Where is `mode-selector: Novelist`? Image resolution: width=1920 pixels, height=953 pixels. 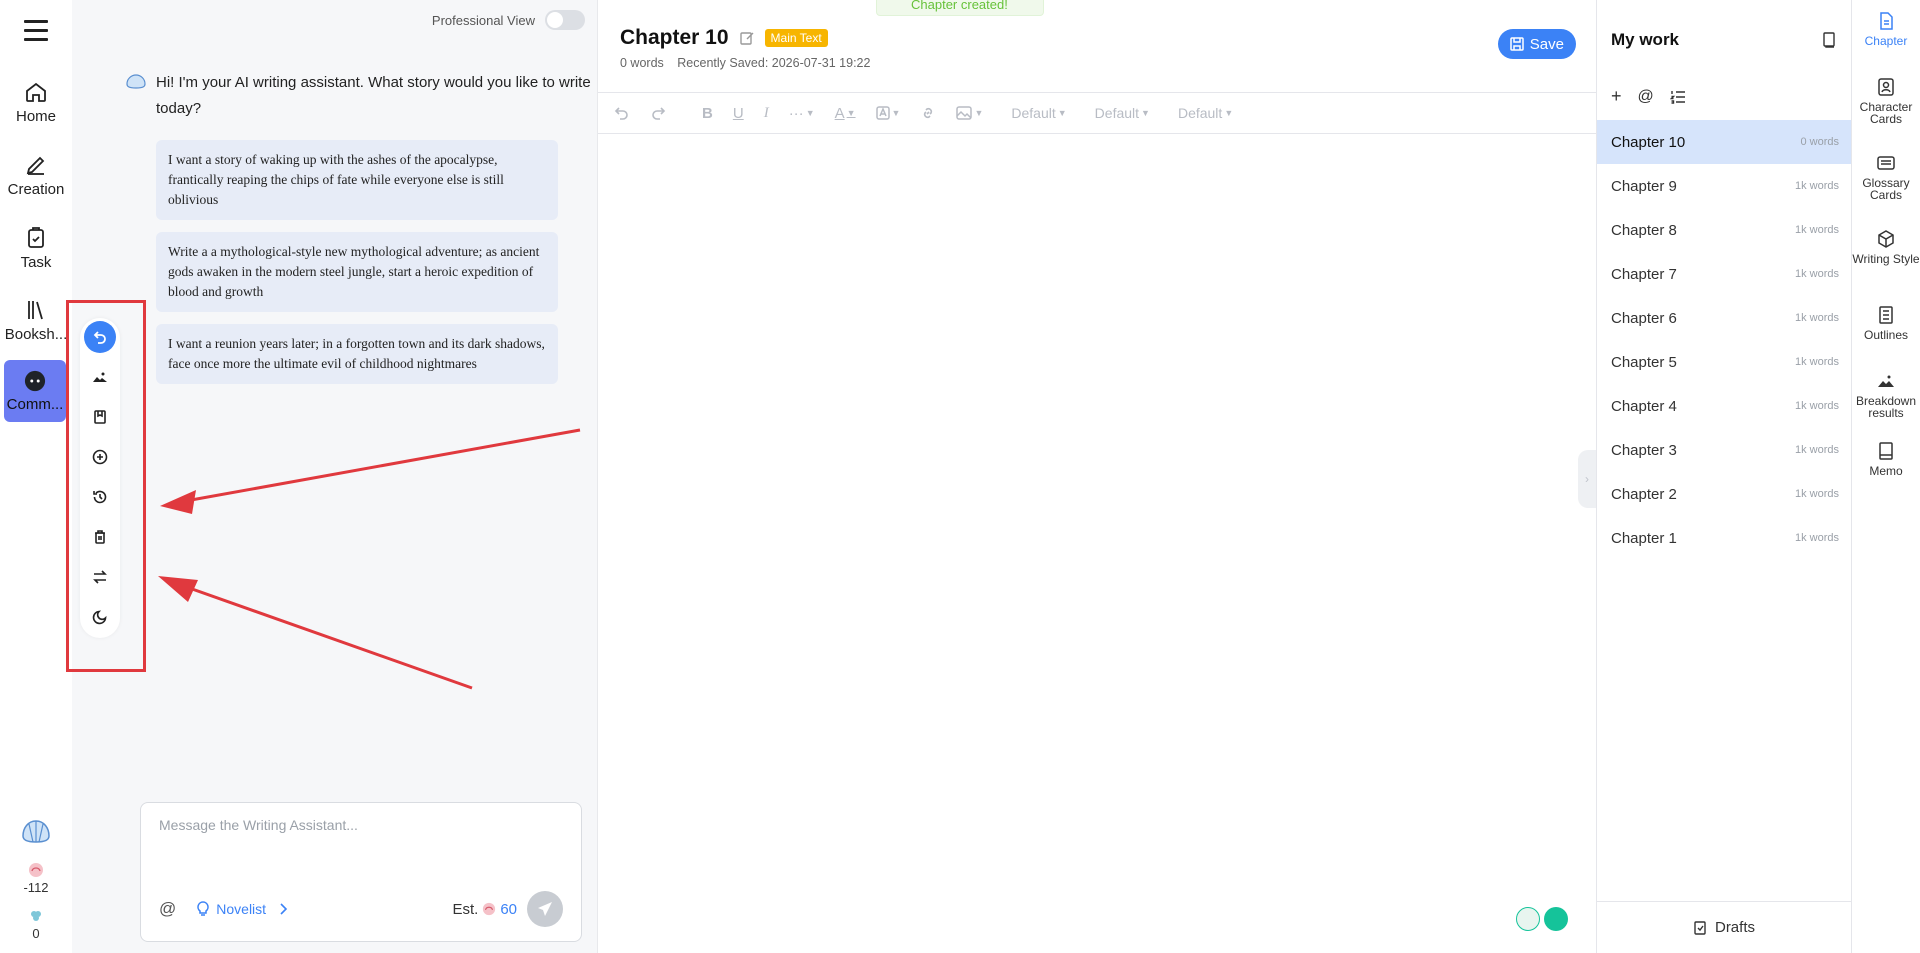 mode-selector: Novelist is located at coordinates (242, 909).